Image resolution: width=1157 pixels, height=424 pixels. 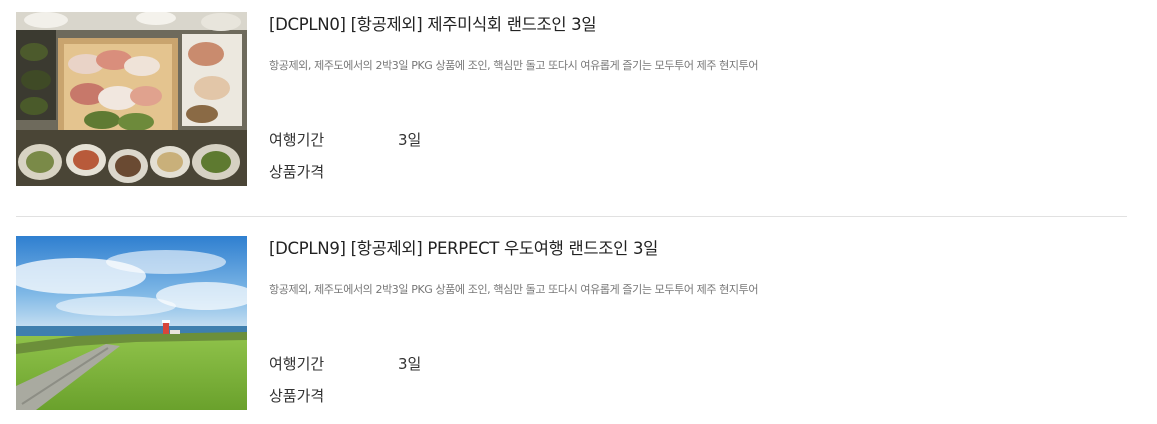 I want to click on item-divider, so click(x=571, y=216).